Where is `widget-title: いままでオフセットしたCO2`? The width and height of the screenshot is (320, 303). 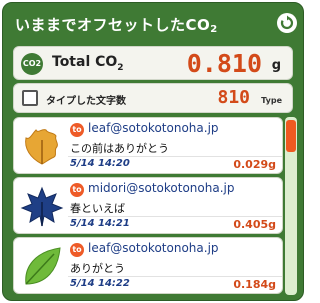
widget-title: いままでオフセットしたCO2 is located at coordinates (116, 25).